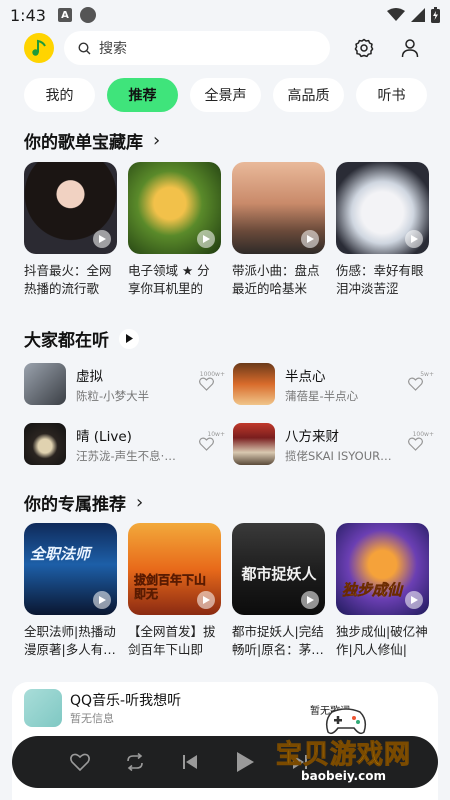 The image size is (450, 800). What do you see at coordinates (279, 574) in the screenshot?
I see `cover-text: 都市捉妖人` at bounding box center [279, 574].